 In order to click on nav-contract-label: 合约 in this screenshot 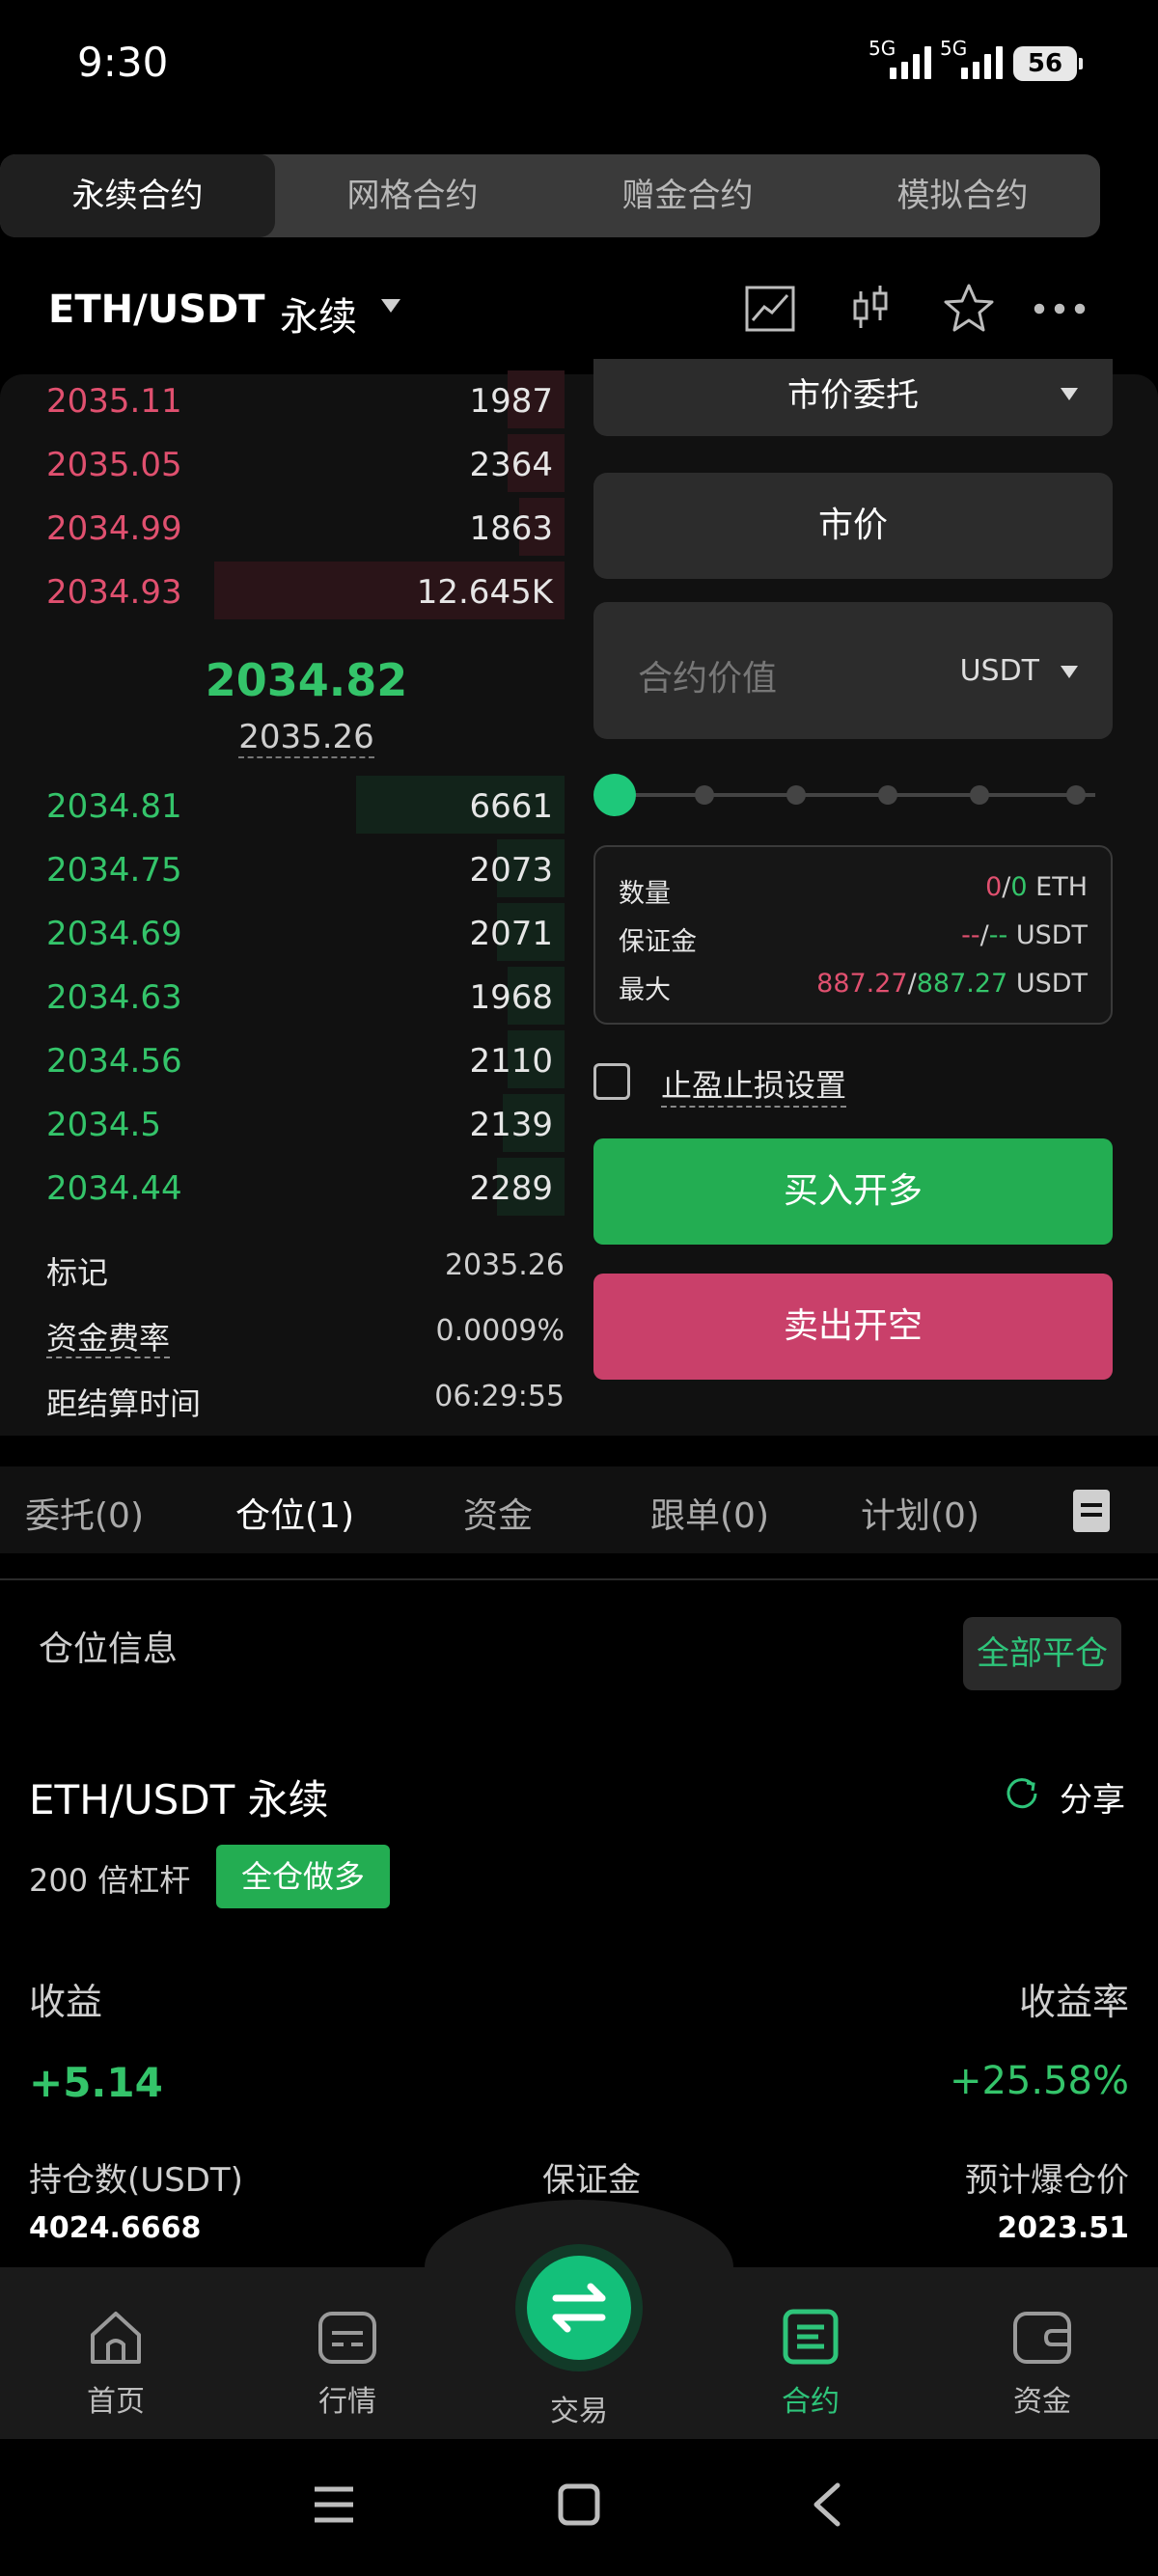, I will do `click(811, 2402)`.